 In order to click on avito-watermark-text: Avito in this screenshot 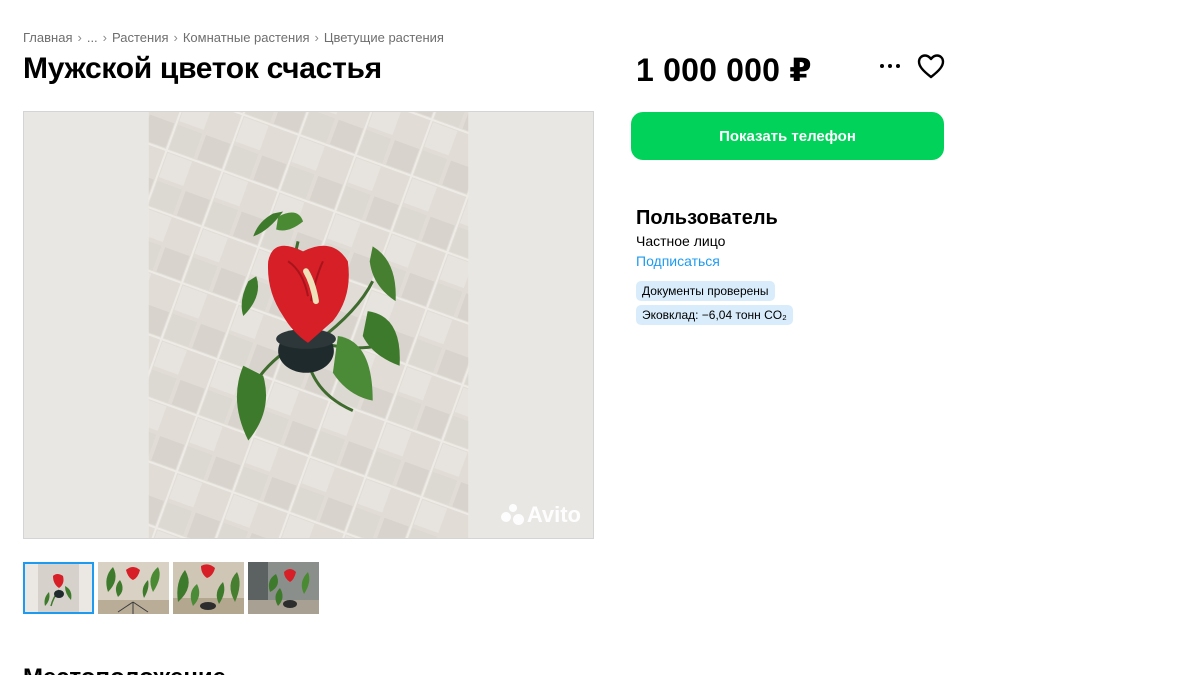, I will do `click(553, 514)`.